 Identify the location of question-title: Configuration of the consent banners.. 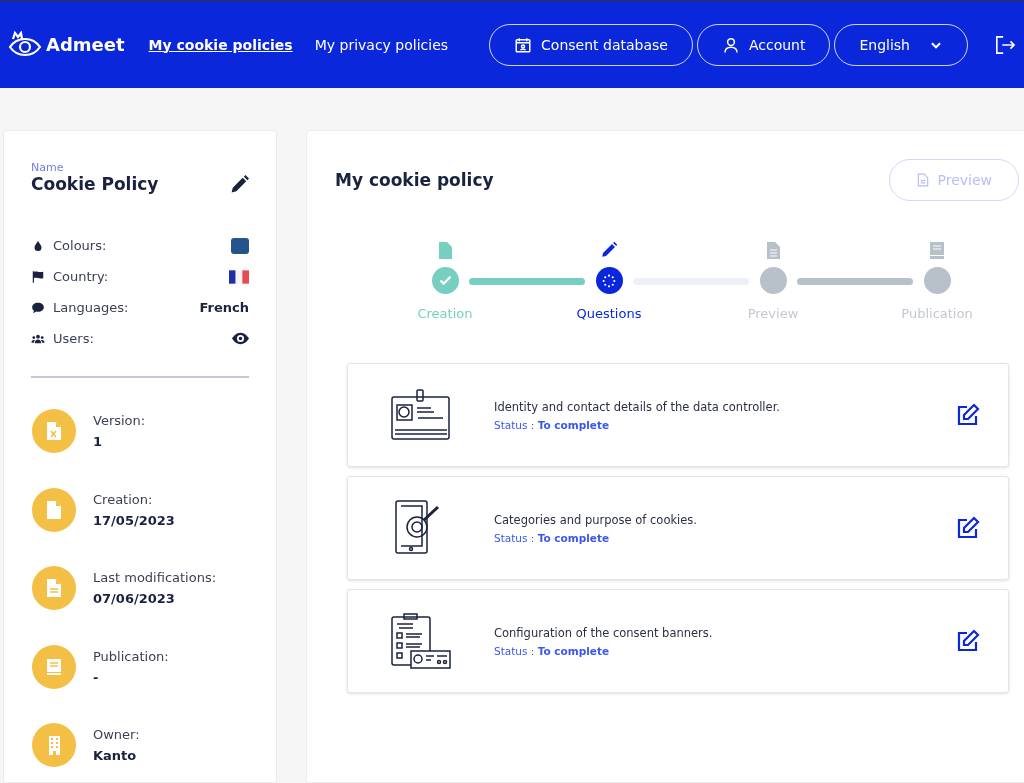
(604, 632).